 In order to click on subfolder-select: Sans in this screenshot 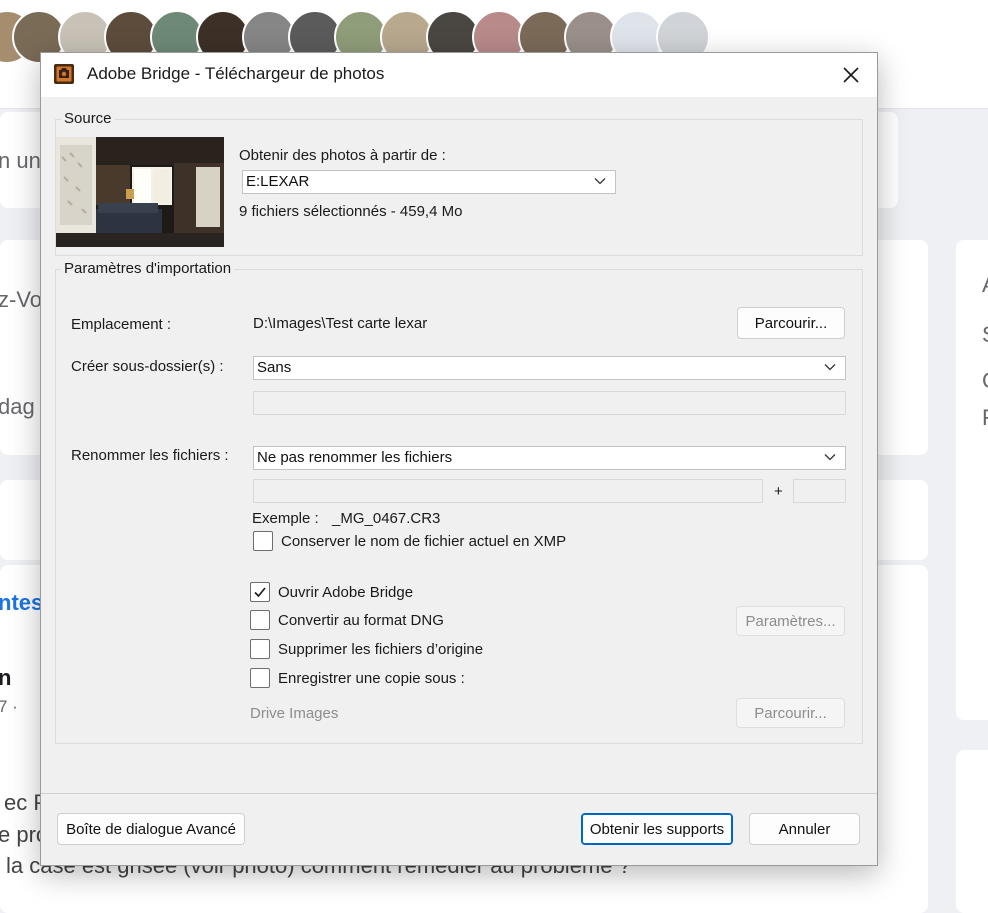, I will do `click(549, 368)`.